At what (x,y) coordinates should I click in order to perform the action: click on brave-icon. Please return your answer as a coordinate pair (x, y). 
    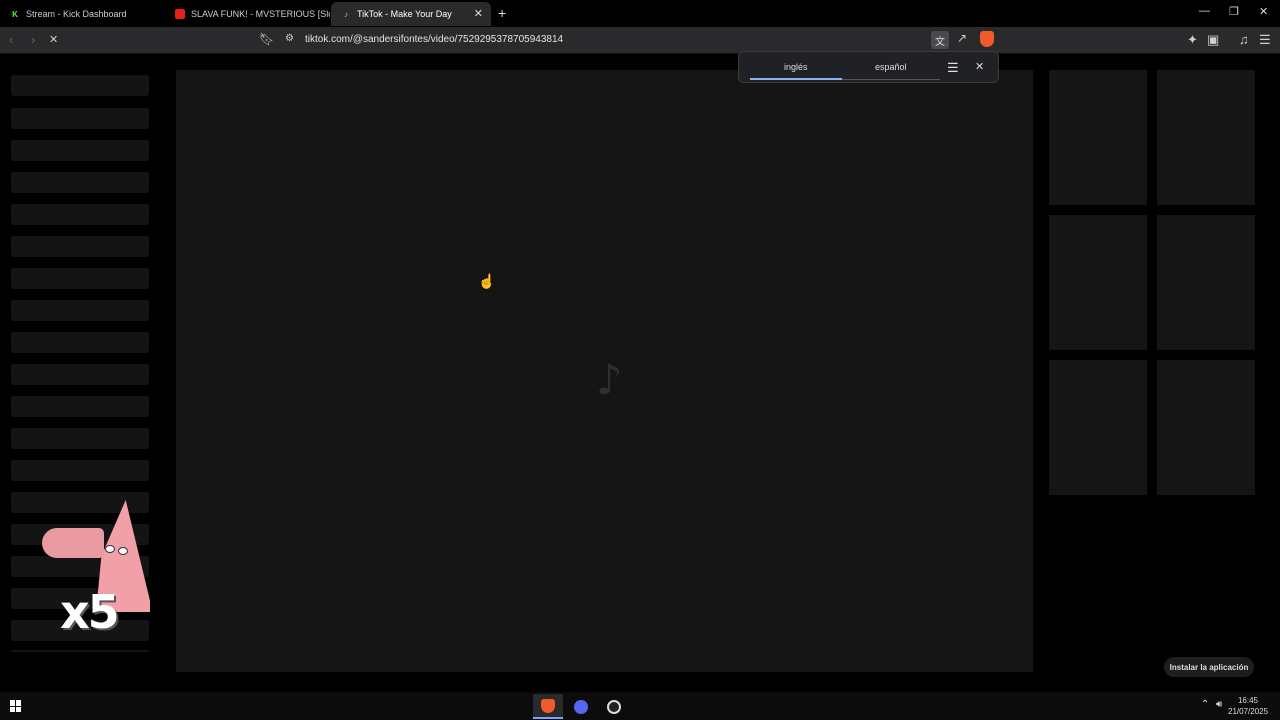
    Looking at the image, I should click on (548, 705).